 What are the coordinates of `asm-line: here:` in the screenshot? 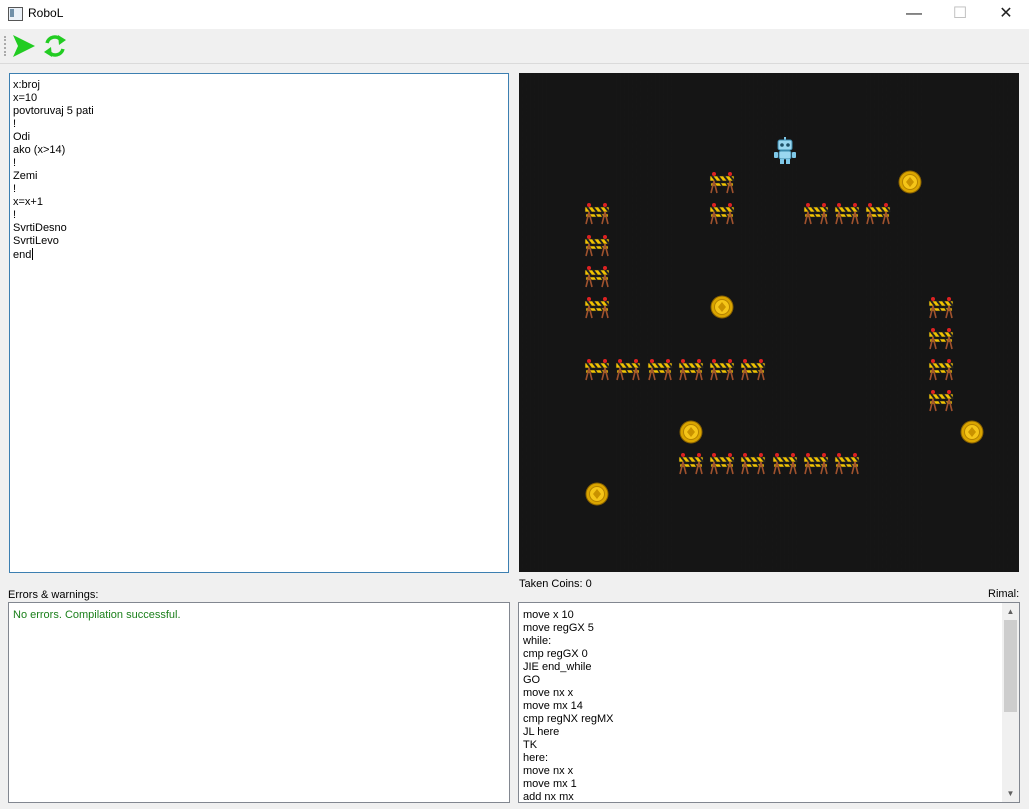 It's located at (536, 758).